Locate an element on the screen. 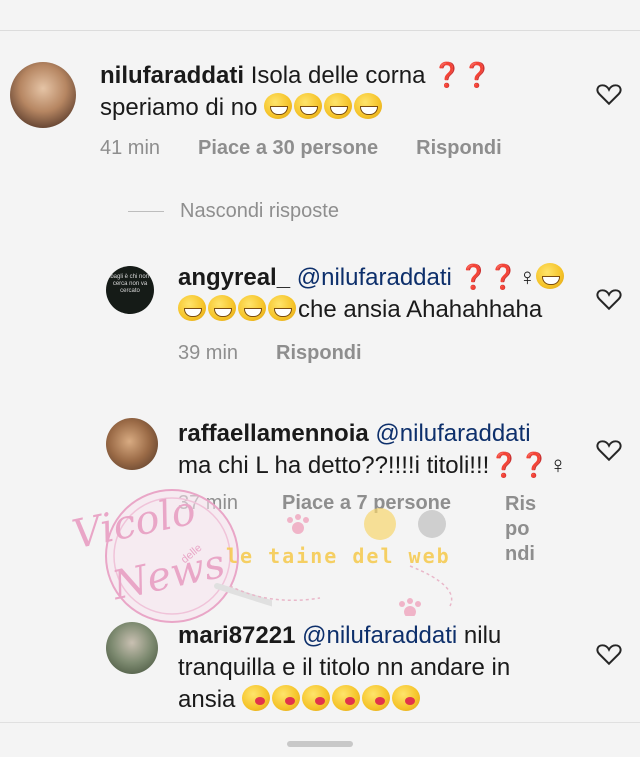  hide-replies-label: Nascondi risposte is located at coordinates (259, 211).